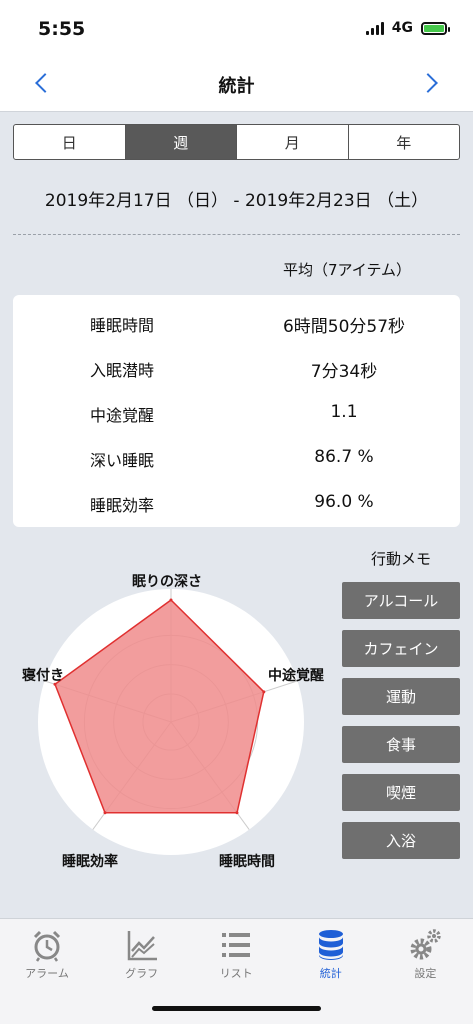 This screenshot has height=1024, width=473. Describe the element at coordinates (293, 142) in the screenshot. I see `segment-2: 月` at that location.